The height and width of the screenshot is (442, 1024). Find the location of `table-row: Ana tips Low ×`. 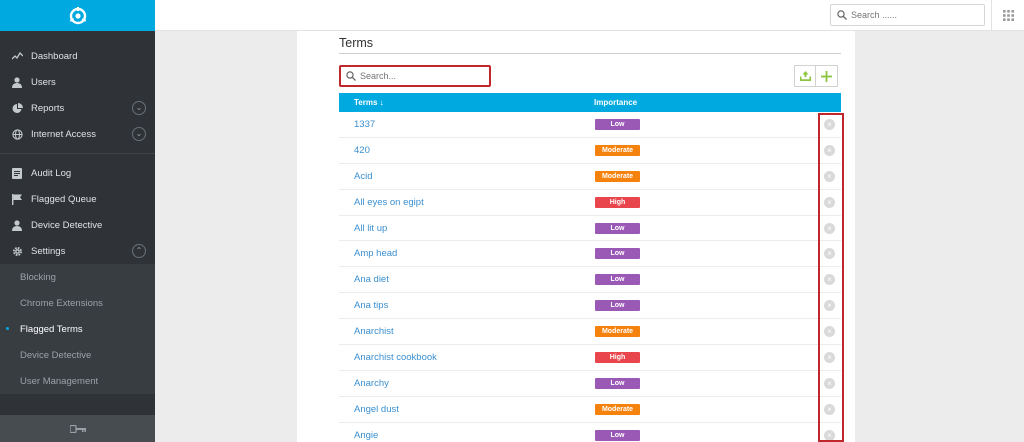

table-row: Ana tips Low × is located at coordinates (590, 306).